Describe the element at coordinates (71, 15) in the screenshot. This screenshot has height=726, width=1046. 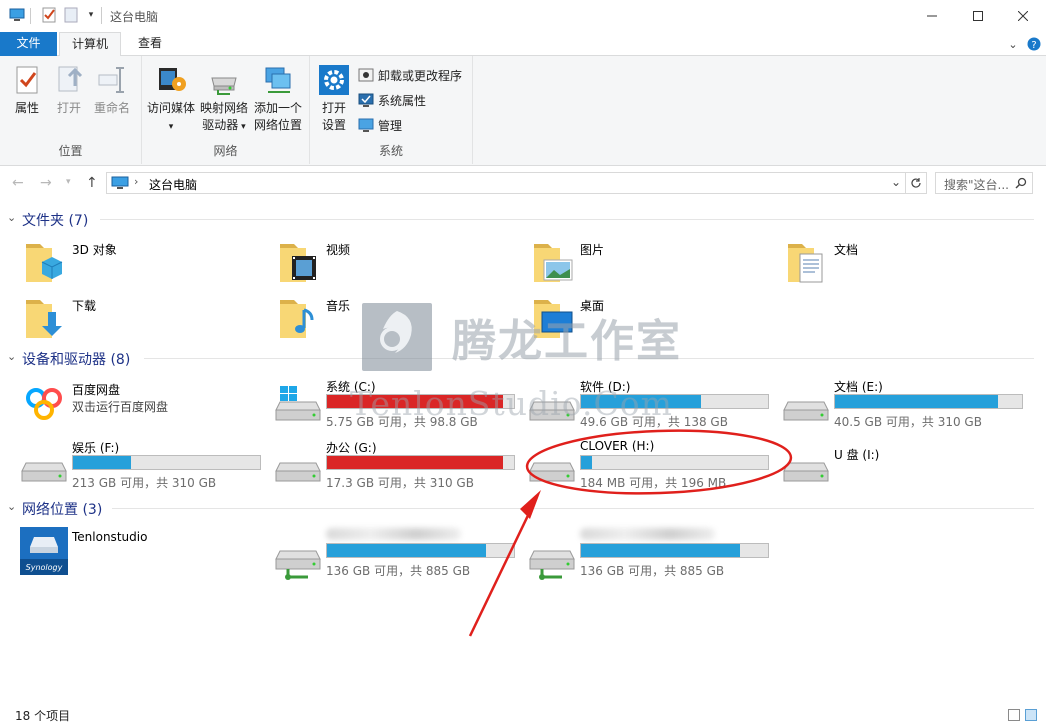
I see `new-folder-qa-icon` at that location.